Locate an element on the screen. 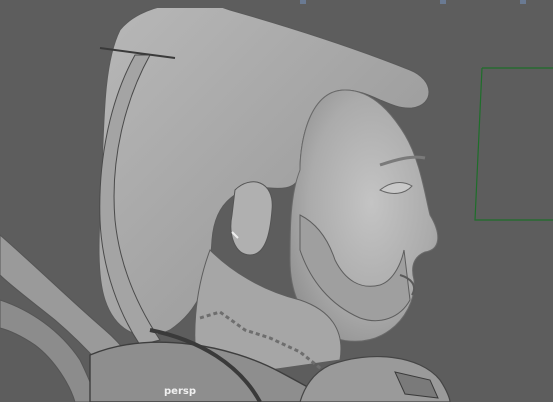  ear is located at coordinates (251, 218).